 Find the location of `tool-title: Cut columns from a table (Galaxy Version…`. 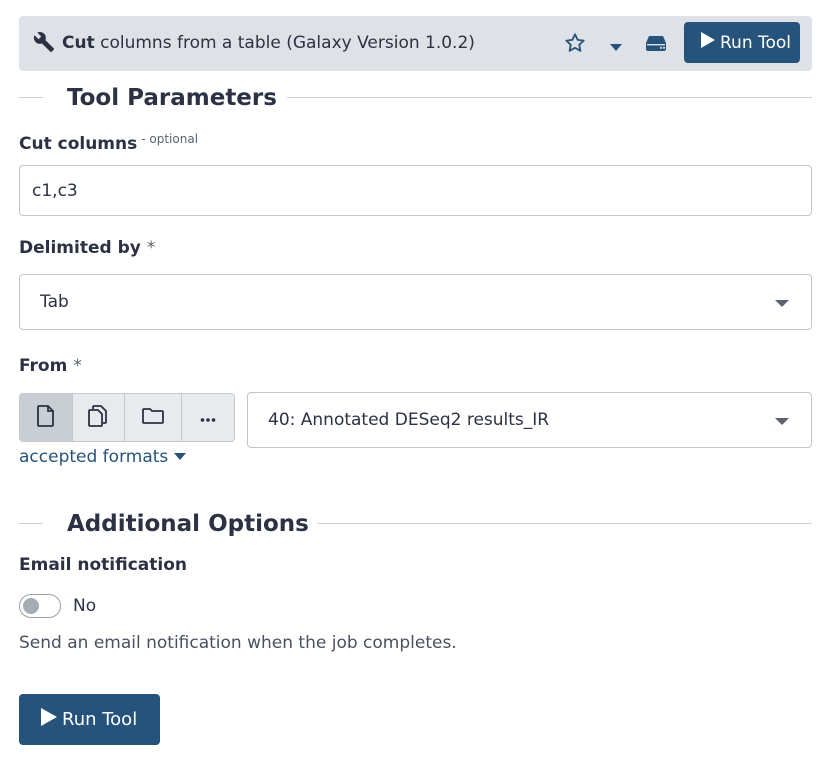

tool-title: Cut columns from a table (Galaxy Version… is located at coordinates (268, 43).